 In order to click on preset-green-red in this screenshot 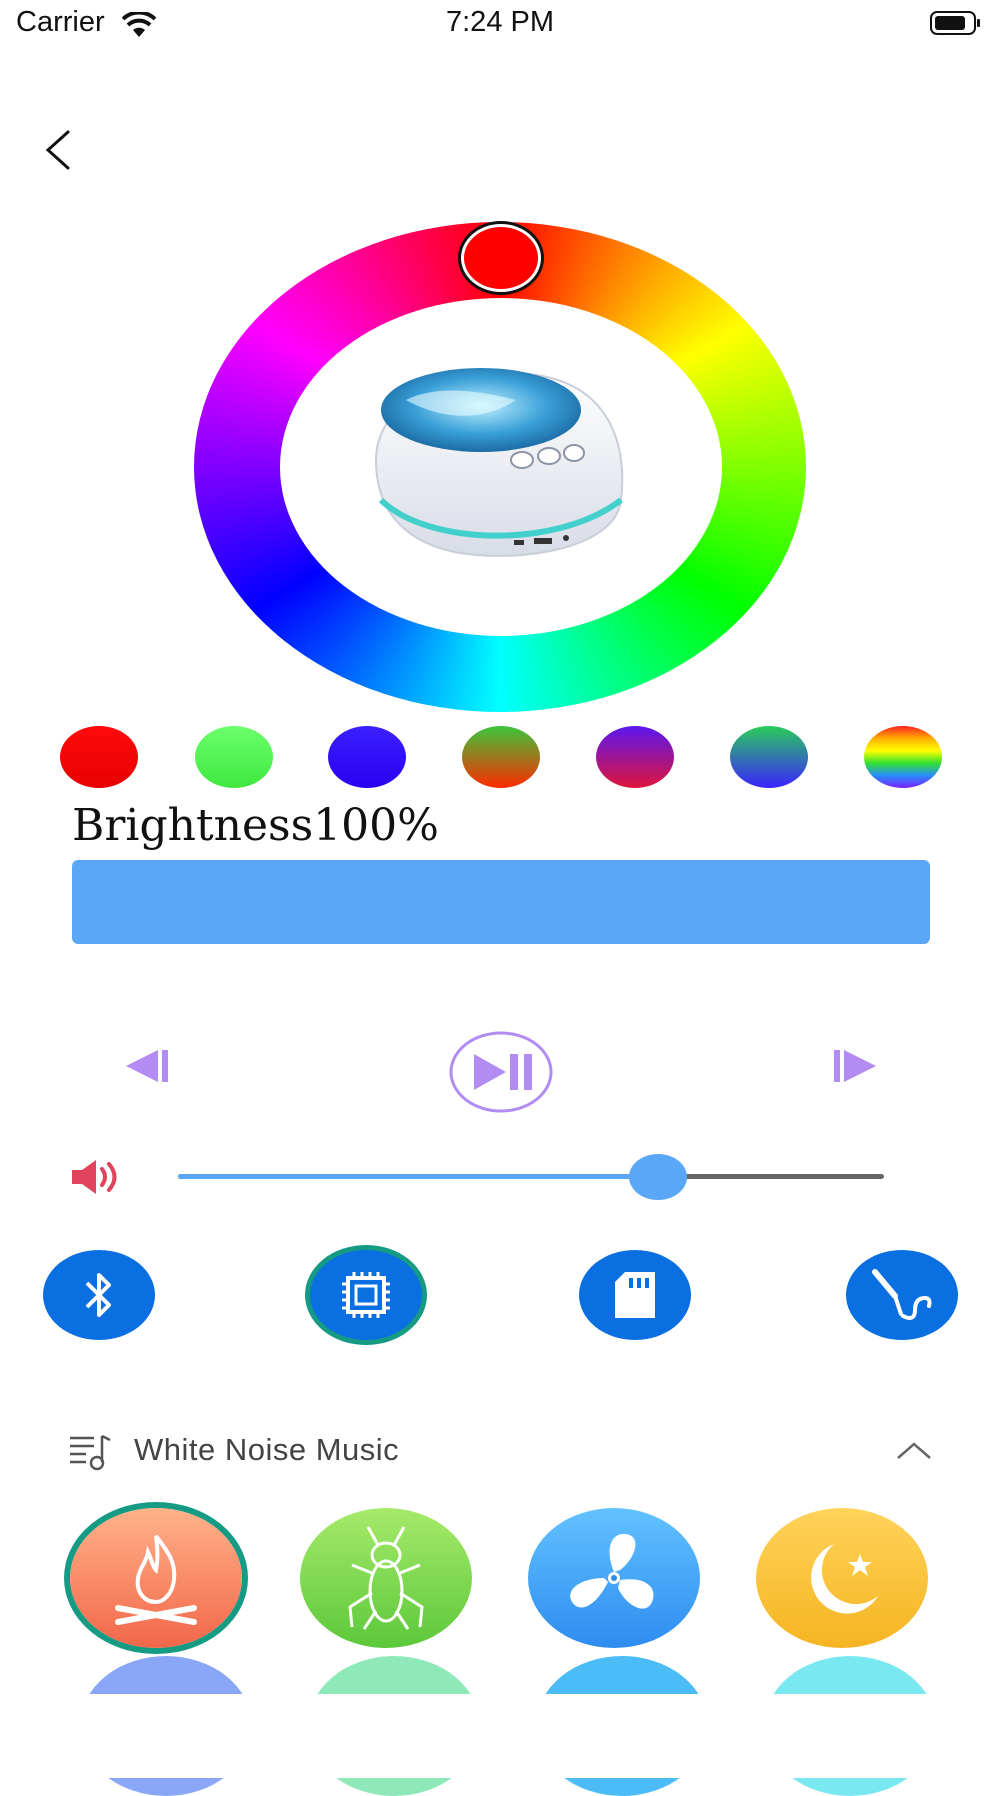, I will do `click(501, 757)`.